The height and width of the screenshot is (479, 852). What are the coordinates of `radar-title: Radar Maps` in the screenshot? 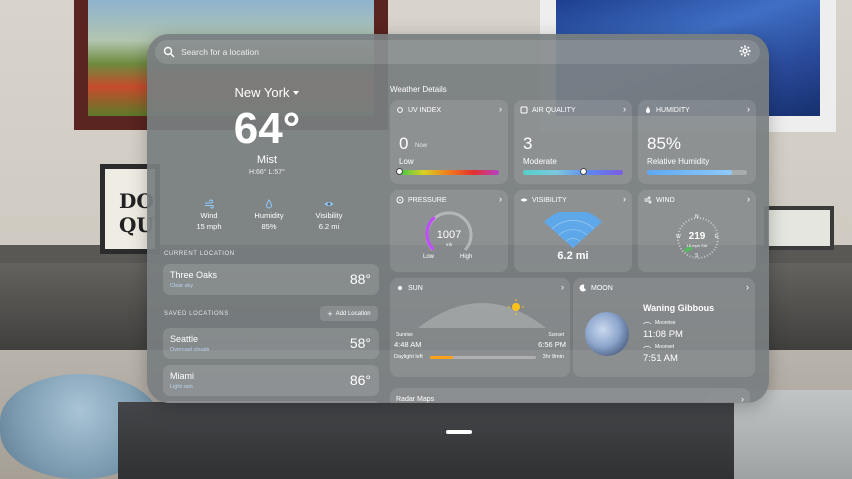 It's located at (415, 399).